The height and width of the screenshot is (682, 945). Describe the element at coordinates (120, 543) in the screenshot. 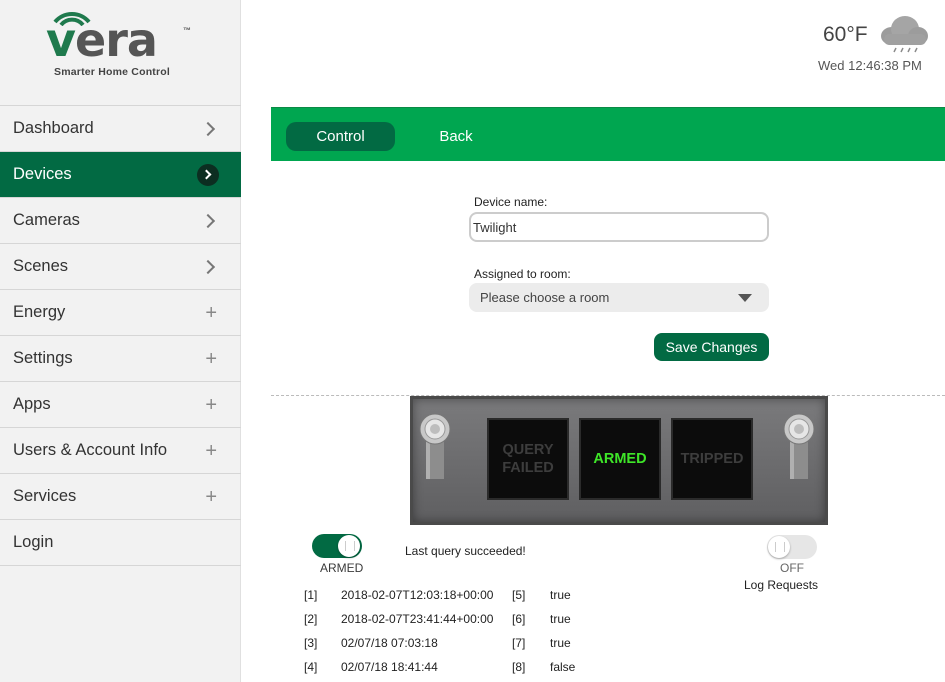

I see `sidebar-item-login: Login` at that location.